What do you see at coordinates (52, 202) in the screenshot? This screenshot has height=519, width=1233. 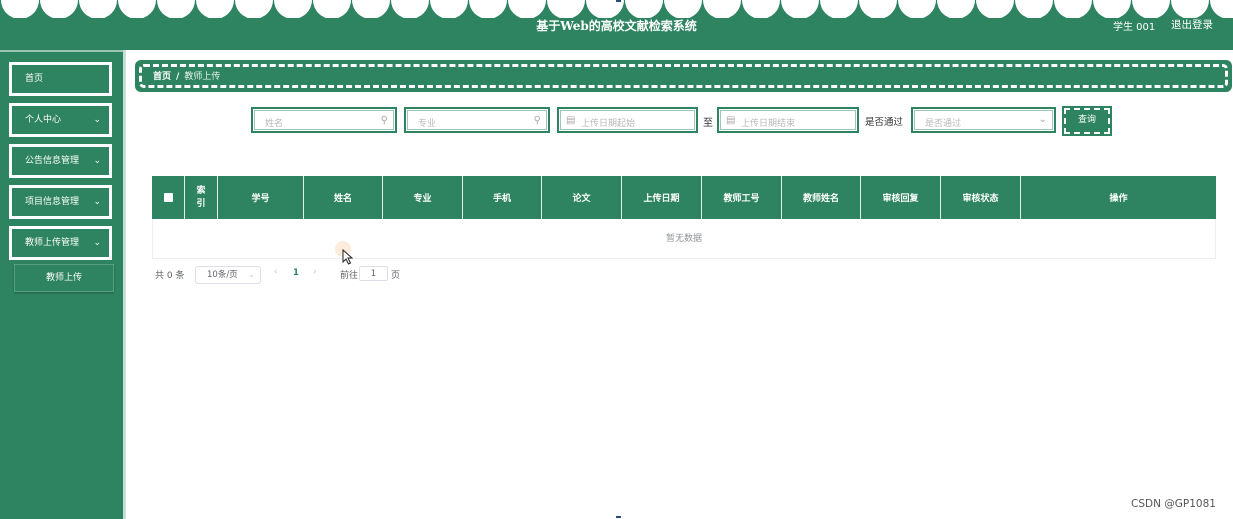 I see `sidebar-item-label: 项目信息管理` at bounding box center [52, 202].